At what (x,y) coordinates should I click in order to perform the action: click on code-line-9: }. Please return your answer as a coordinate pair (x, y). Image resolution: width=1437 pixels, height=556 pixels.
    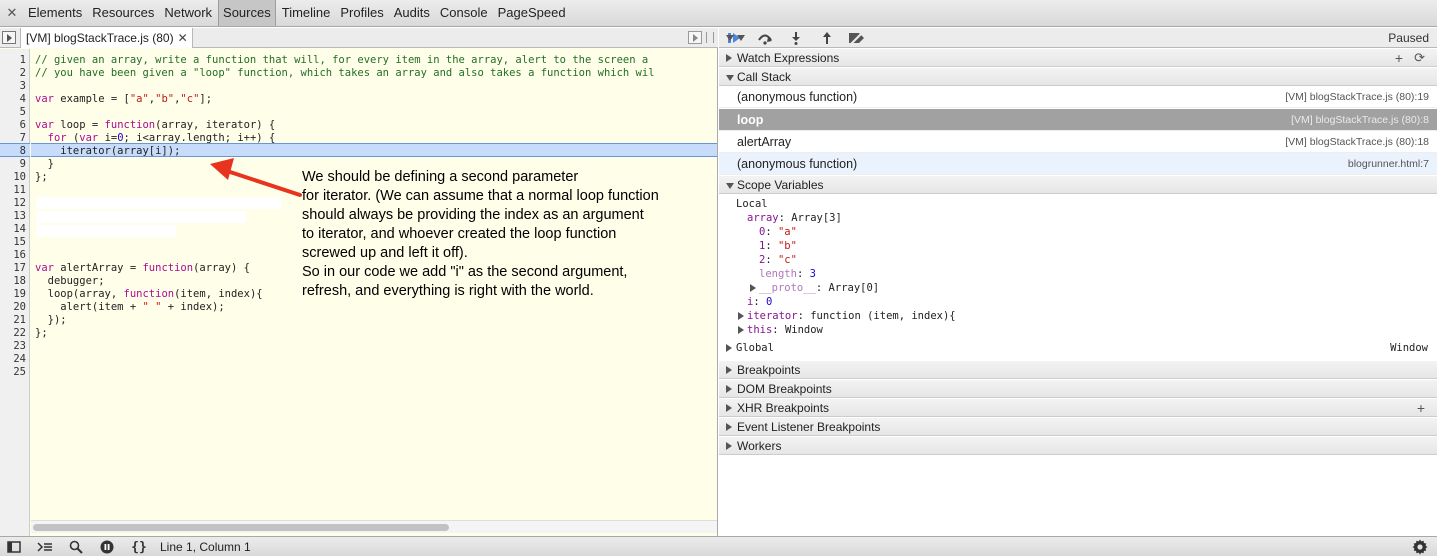
    Looking at the image, I should click on (44, 164).